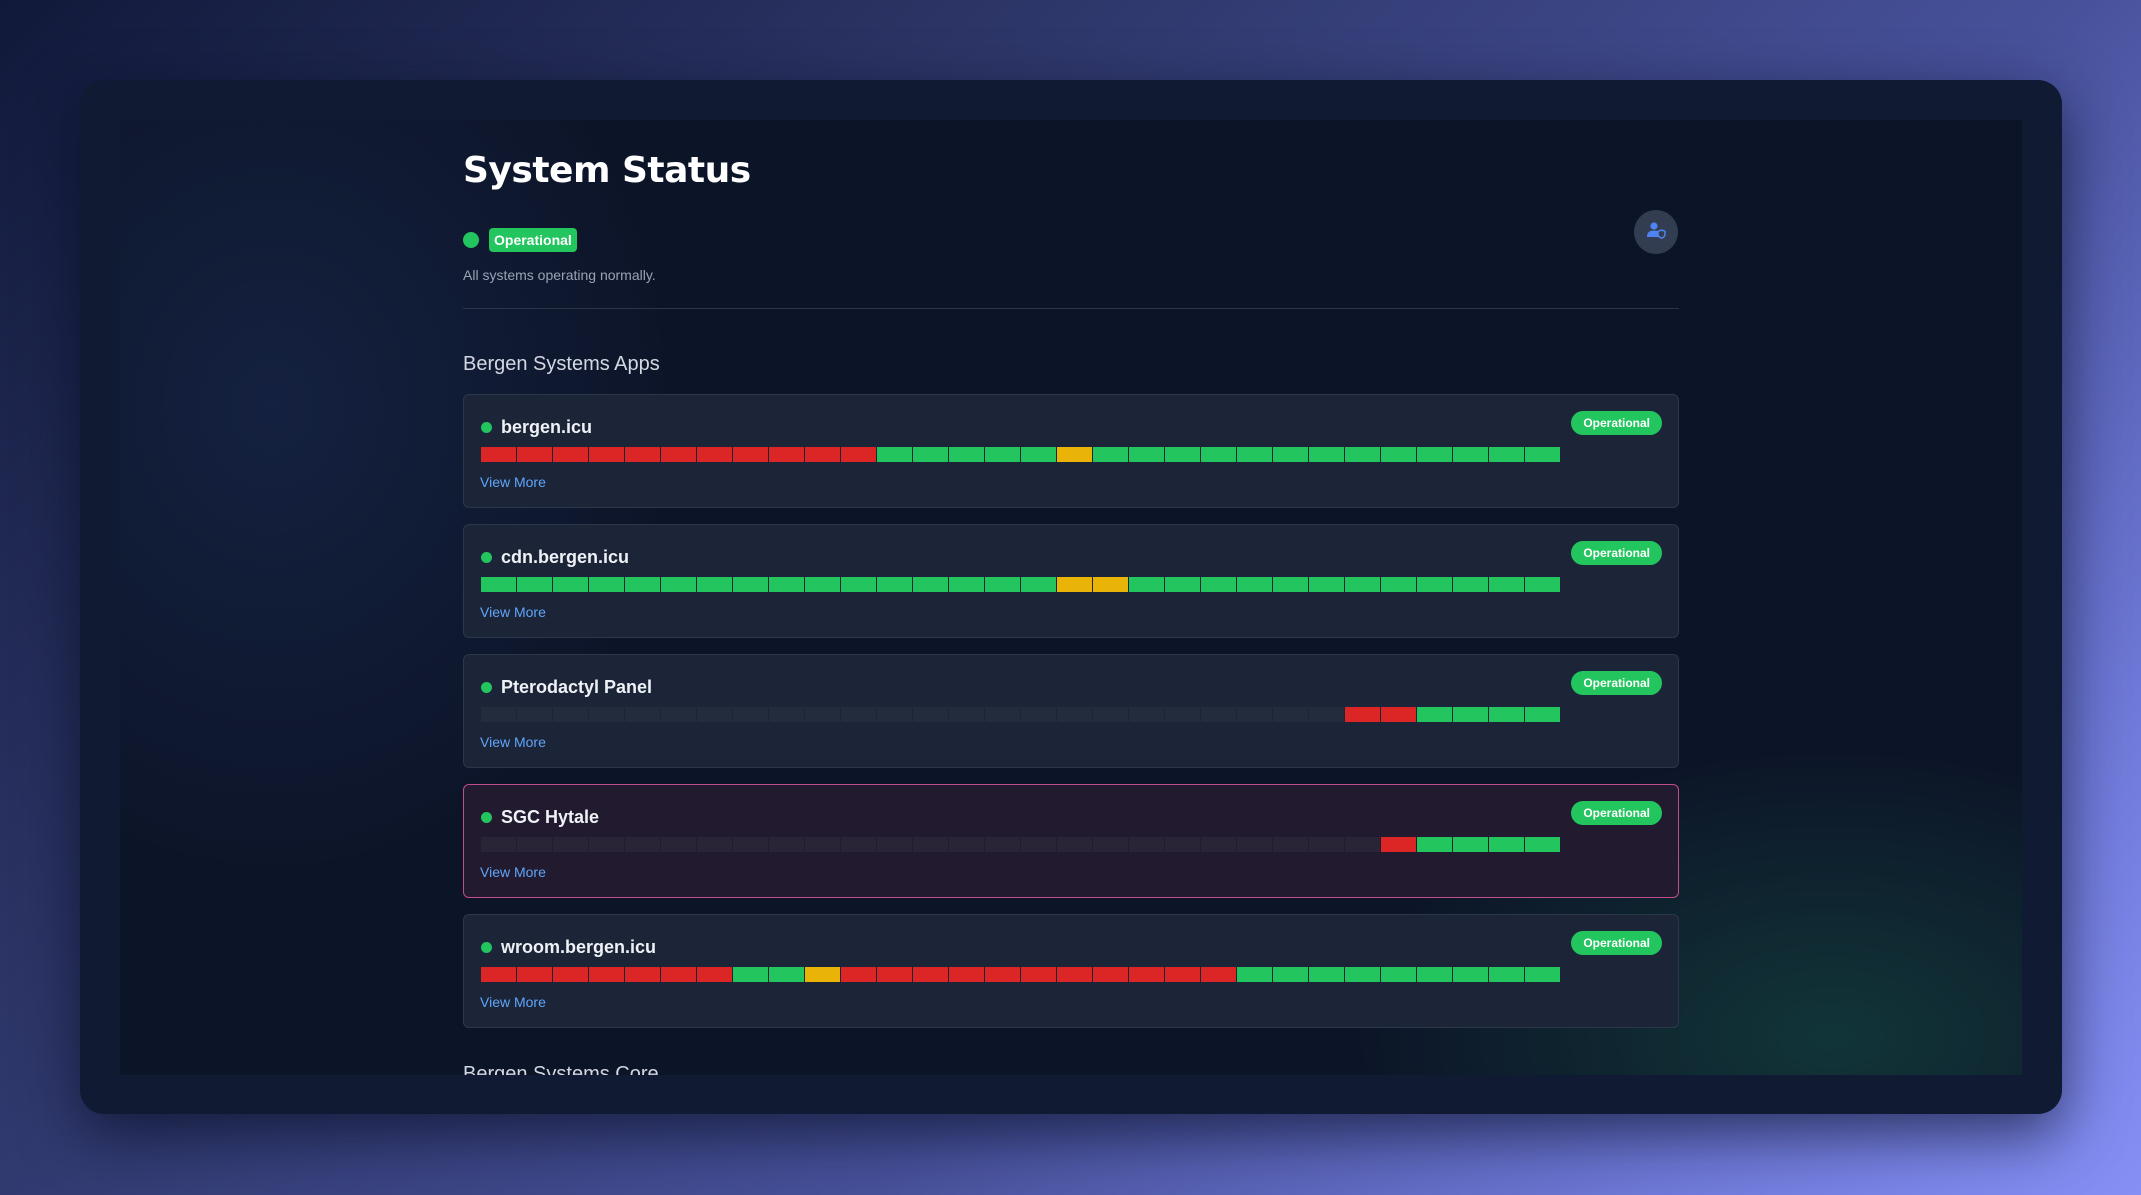 The width and height of the screenshot is (2141, 1195). Describe the element at coordinates (1656, 232) in the screenshot. I see `profile-button` at that location.